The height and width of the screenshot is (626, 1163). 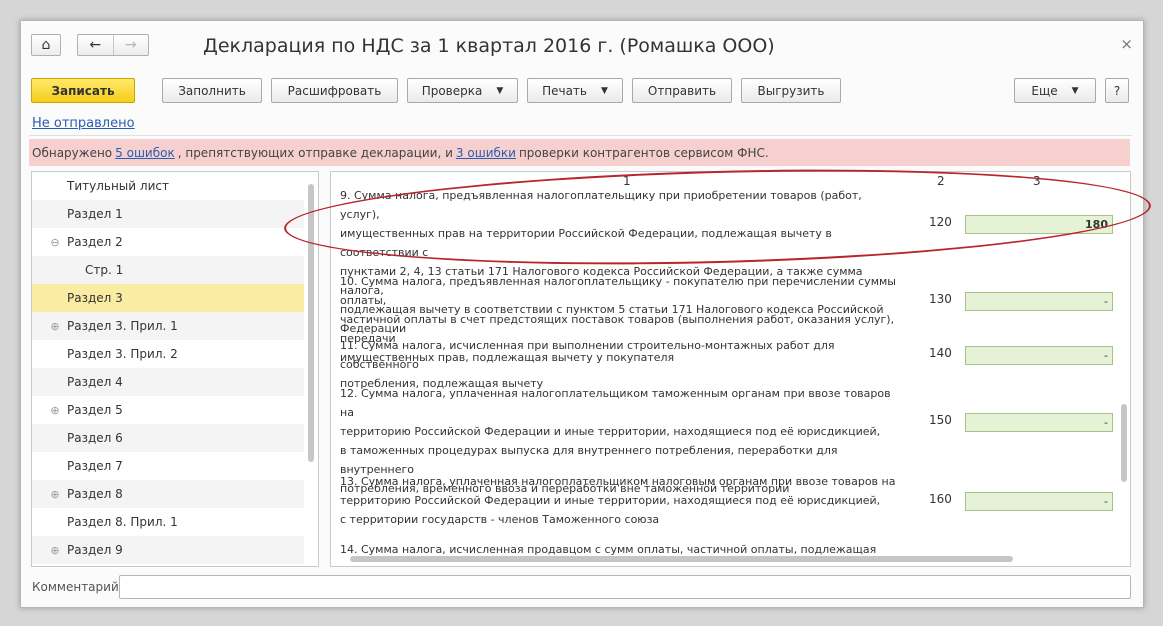 I want to click on form-vertical-scrollbar, so click(x=1124, y=443).